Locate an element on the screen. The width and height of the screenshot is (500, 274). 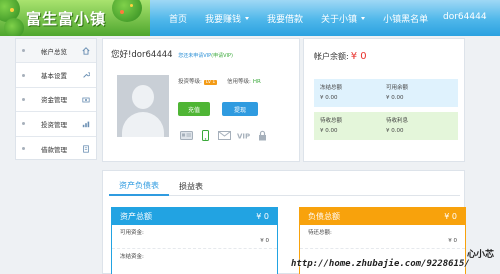
liabilities-title: 负债总额 is located at coordinates (324, 216).